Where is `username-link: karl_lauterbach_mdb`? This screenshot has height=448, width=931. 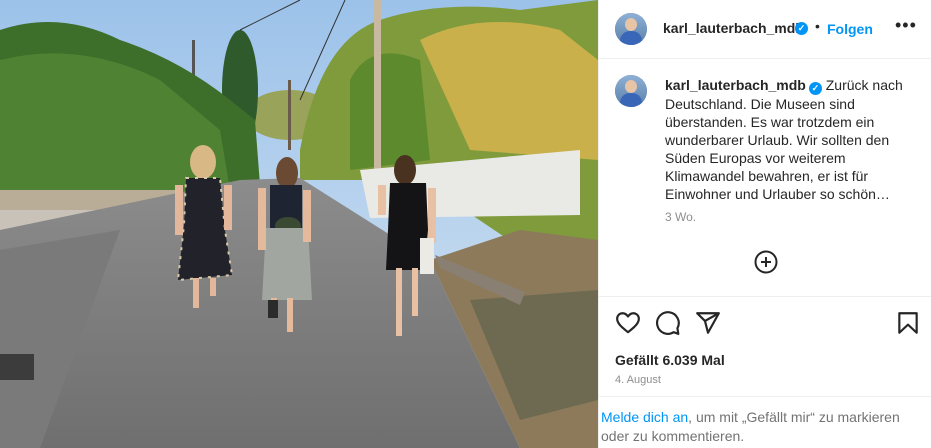
username-link: karl_lauterbach_mdb is located at coordinates (733, 28).